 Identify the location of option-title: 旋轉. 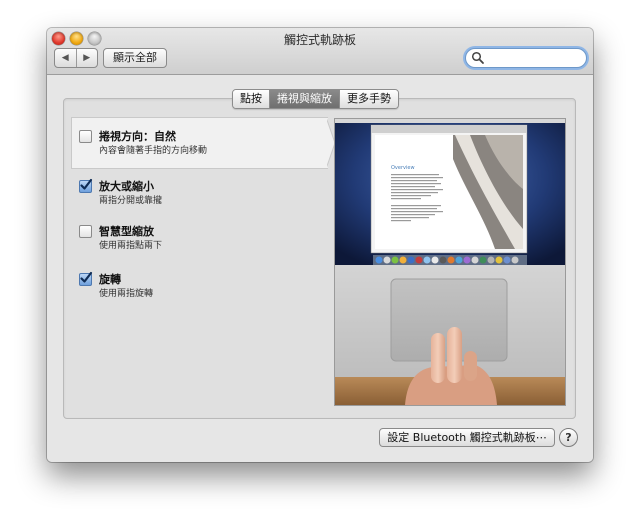
(110, 279).